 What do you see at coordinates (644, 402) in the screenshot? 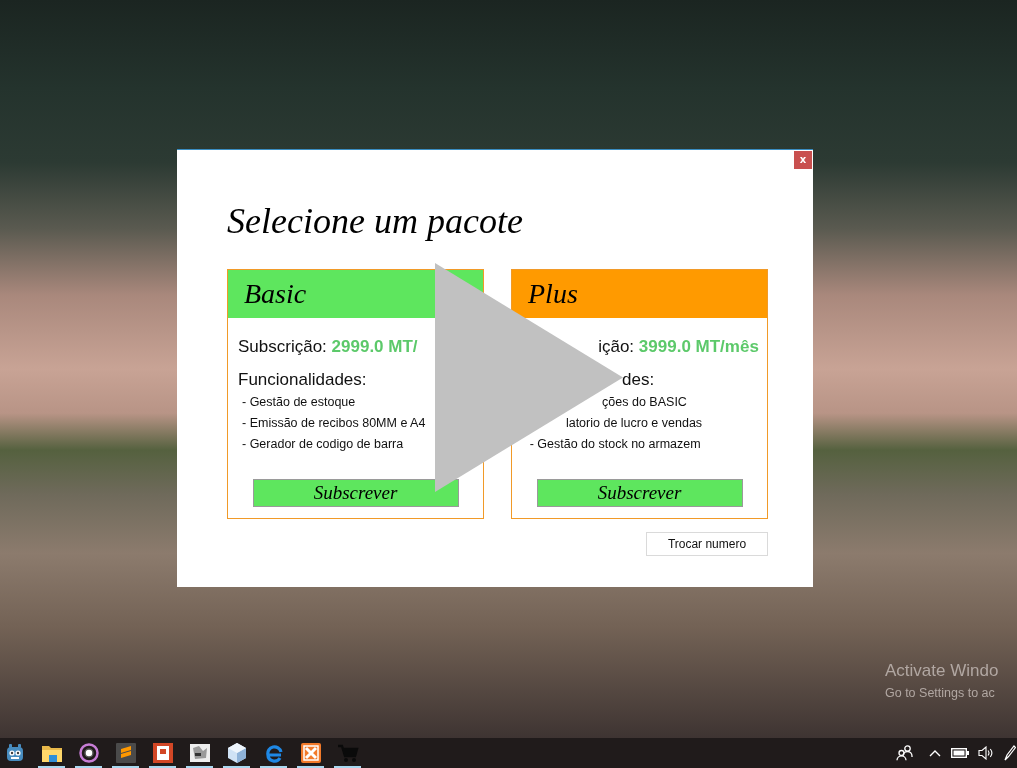
I see `feature-item: ções do BASIC` at bounding box center [644, 402].